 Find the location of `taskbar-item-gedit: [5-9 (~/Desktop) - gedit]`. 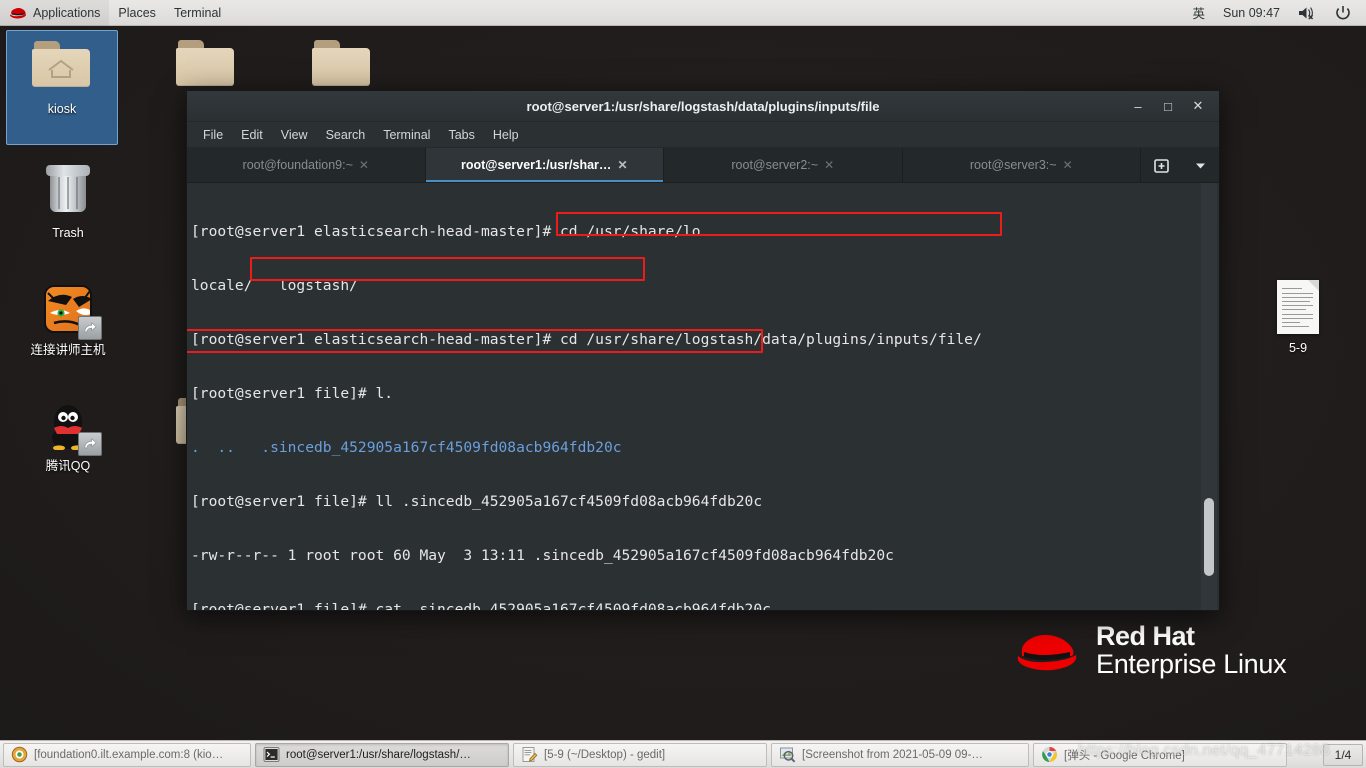

taskbar-item-gedit: [5-9 (~/Desktop) - gedit] is located at coordinates (640, 754).